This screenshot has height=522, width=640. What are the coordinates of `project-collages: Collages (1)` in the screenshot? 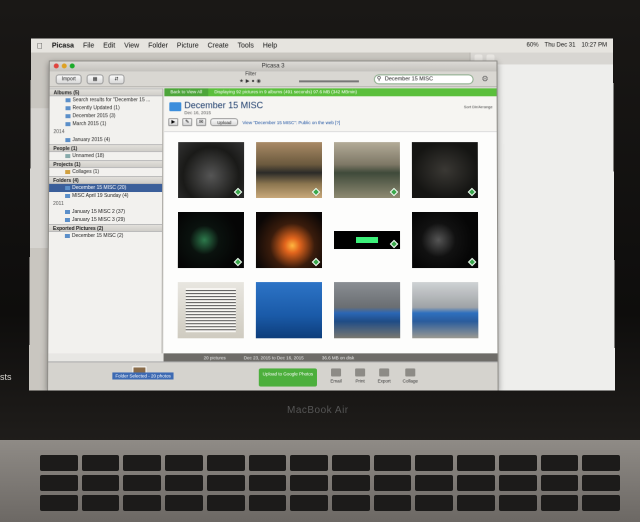 It's located at (105, 172).